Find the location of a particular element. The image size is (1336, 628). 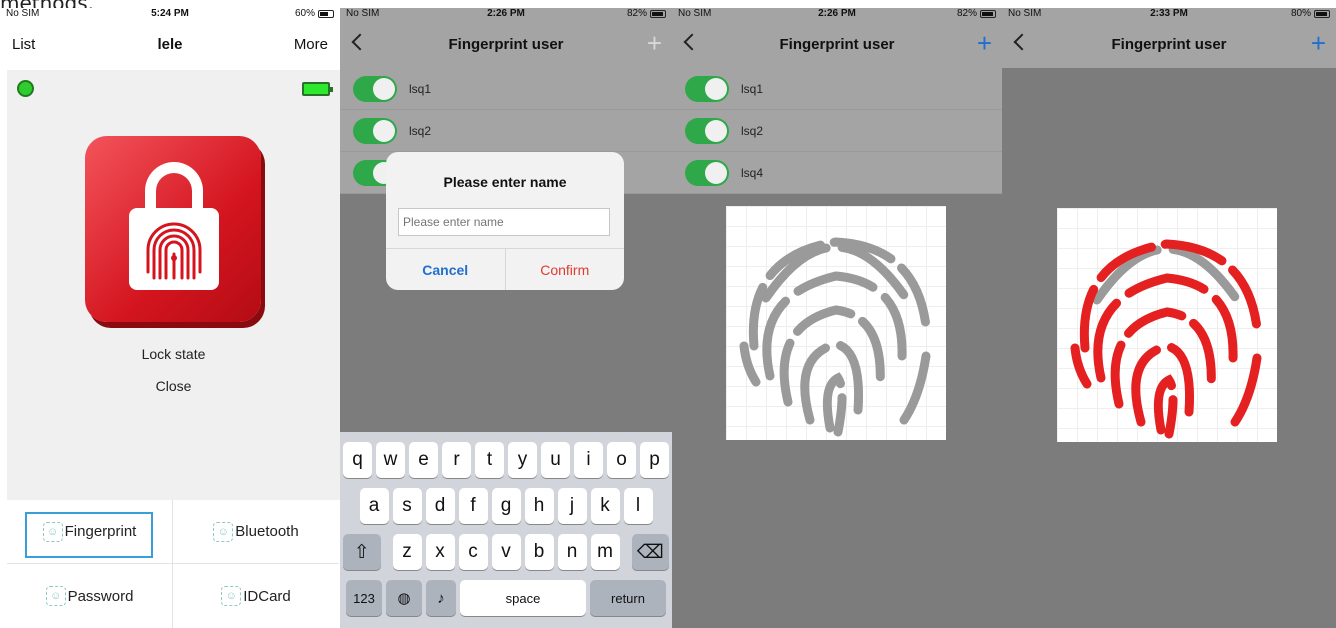

fingerprint-icon is located at coordinates (174, 251).